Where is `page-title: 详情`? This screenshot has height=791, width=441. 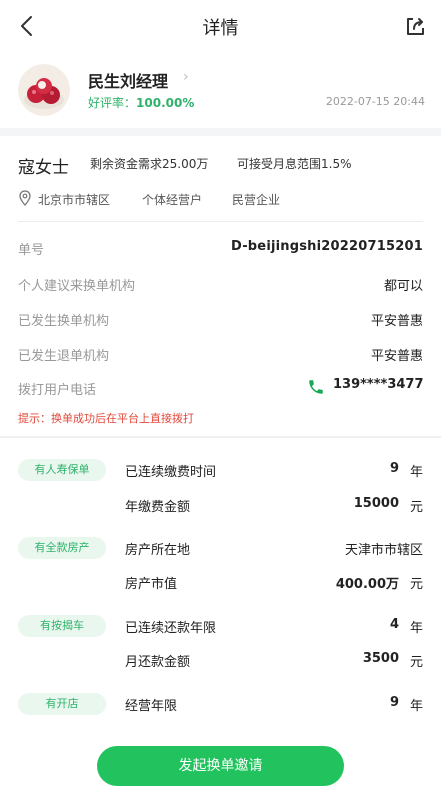
page-title: 详情 is located at coordinates (220, 28).